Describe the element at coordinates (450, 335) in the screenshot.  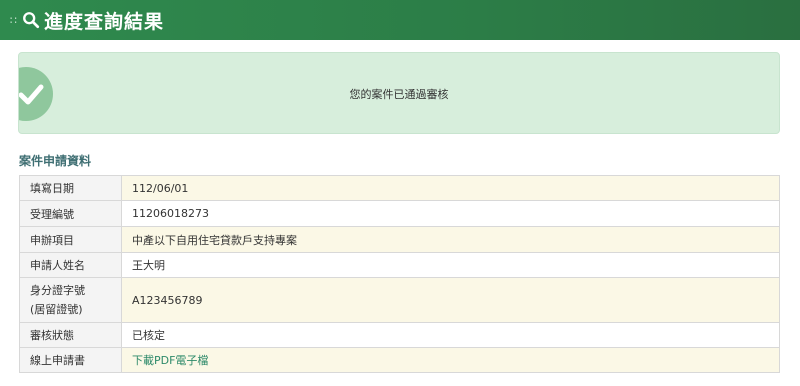
I see `row-value-review-status: 已核定` at that location.